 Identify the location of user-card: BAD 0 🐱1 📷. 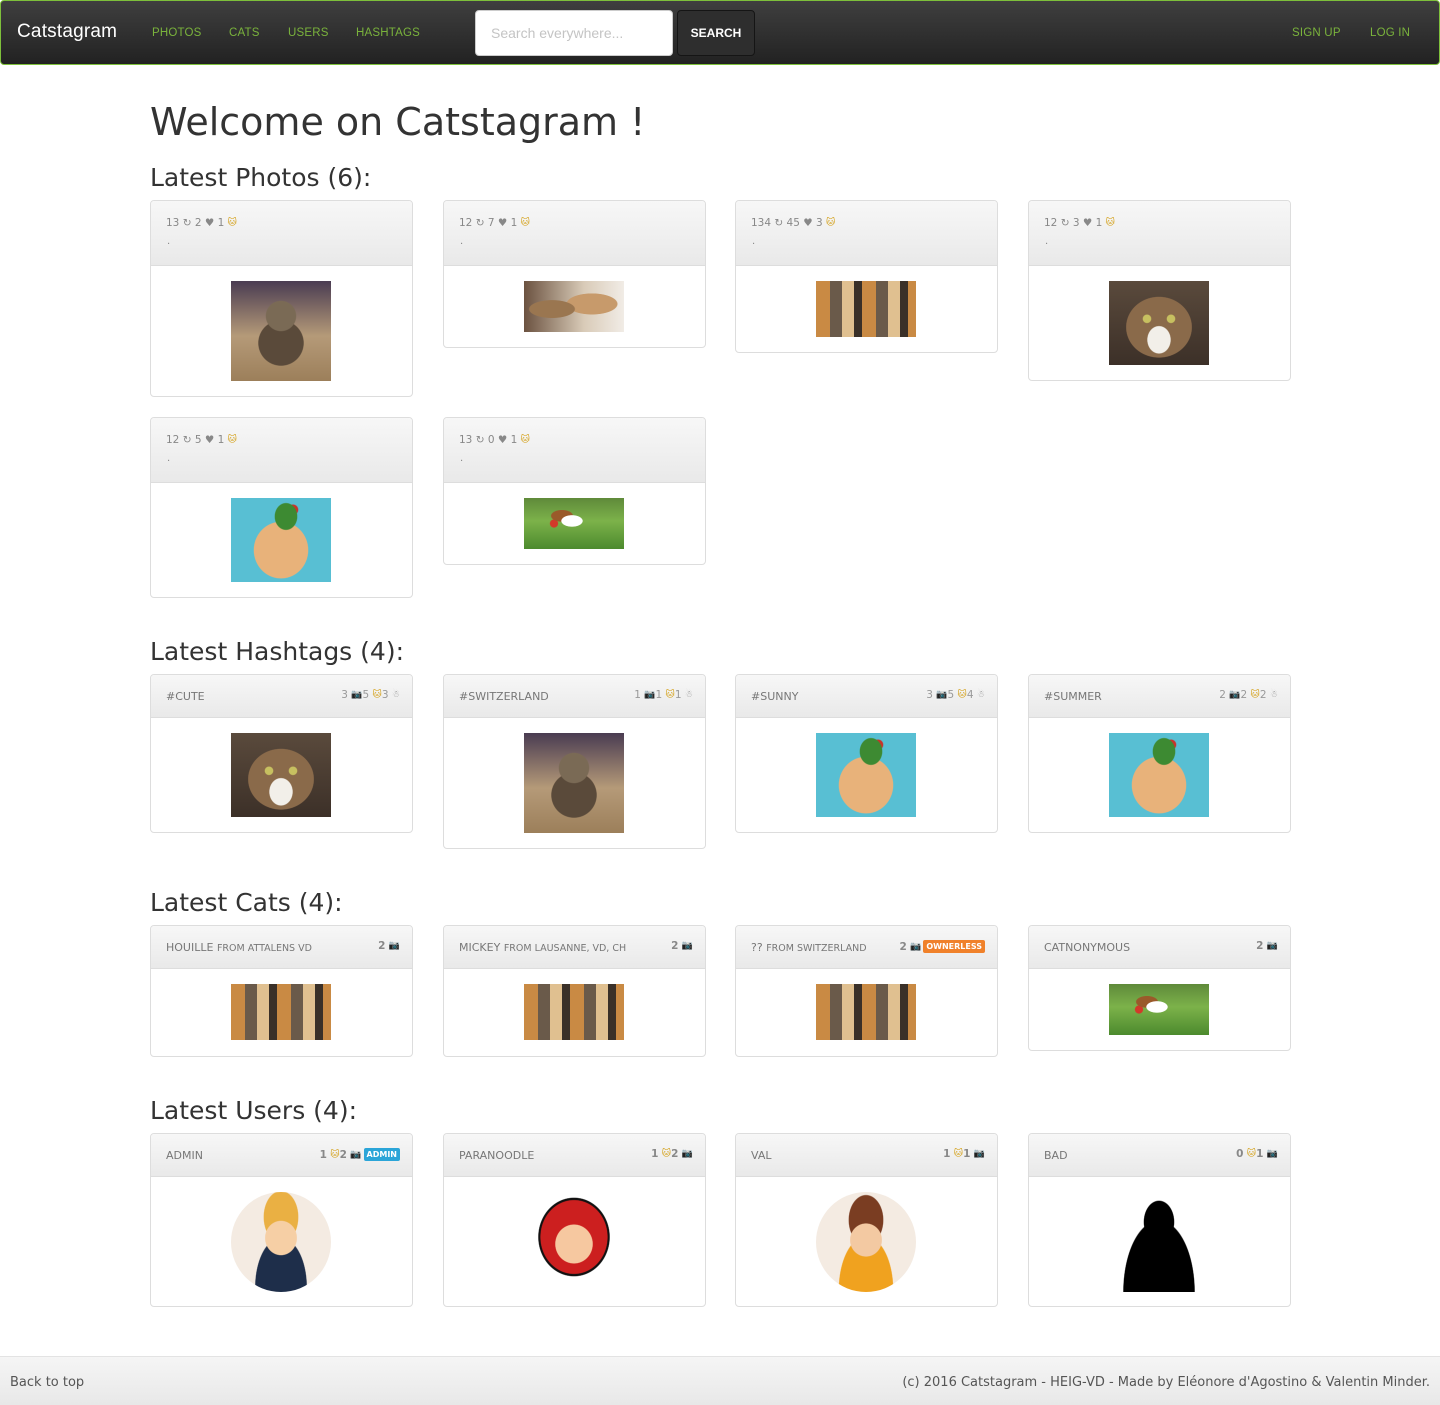
(1159, 1220).